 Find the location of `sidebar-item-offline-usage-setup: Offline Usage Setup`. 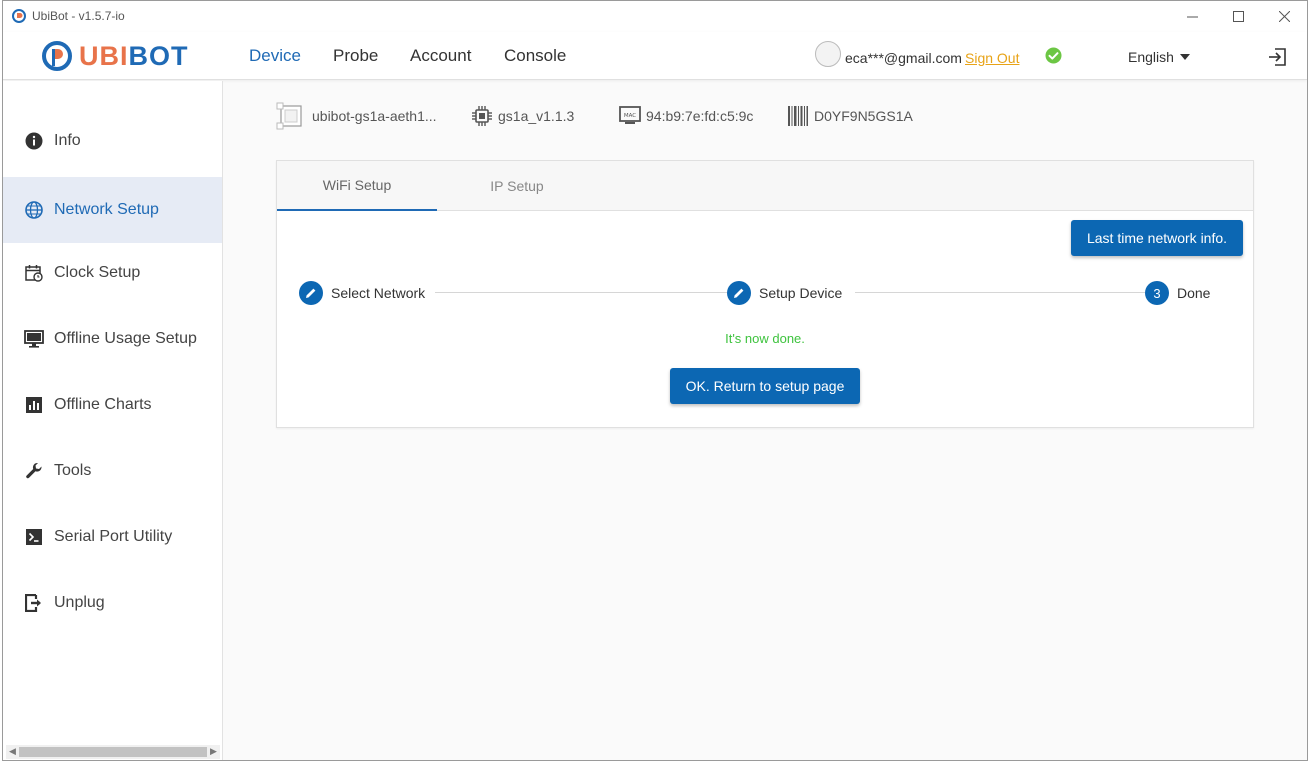

sidebar-item-offline-usage-setup: Offline Usage Setup is located at coordinates (112, 339).